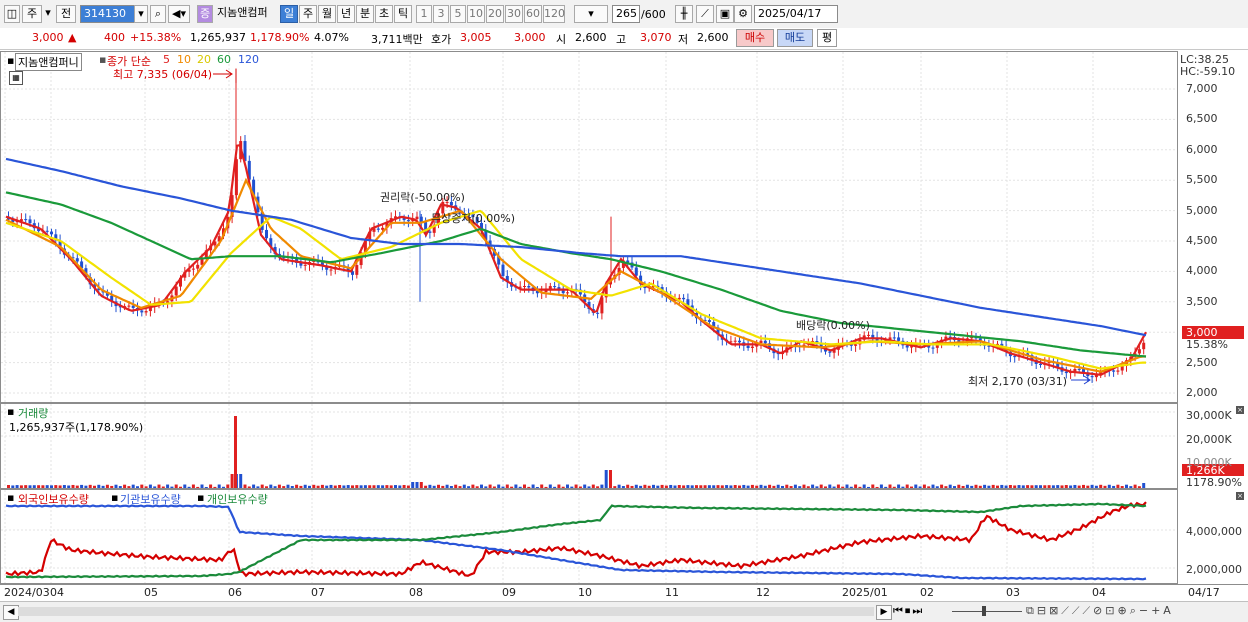  Describe the element at coordinates (796, 14) in the screenshot. I see `date-input: 2025/04/17` at that location.